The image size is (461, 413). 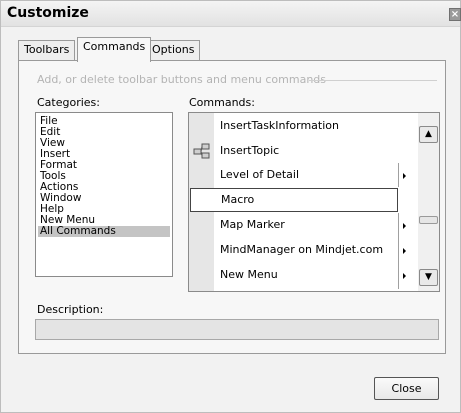 What do you see at coordinates (428, 134) in the screenshot?
I see `scroll-up-icon: ▲` at bounding box center [428, 134].